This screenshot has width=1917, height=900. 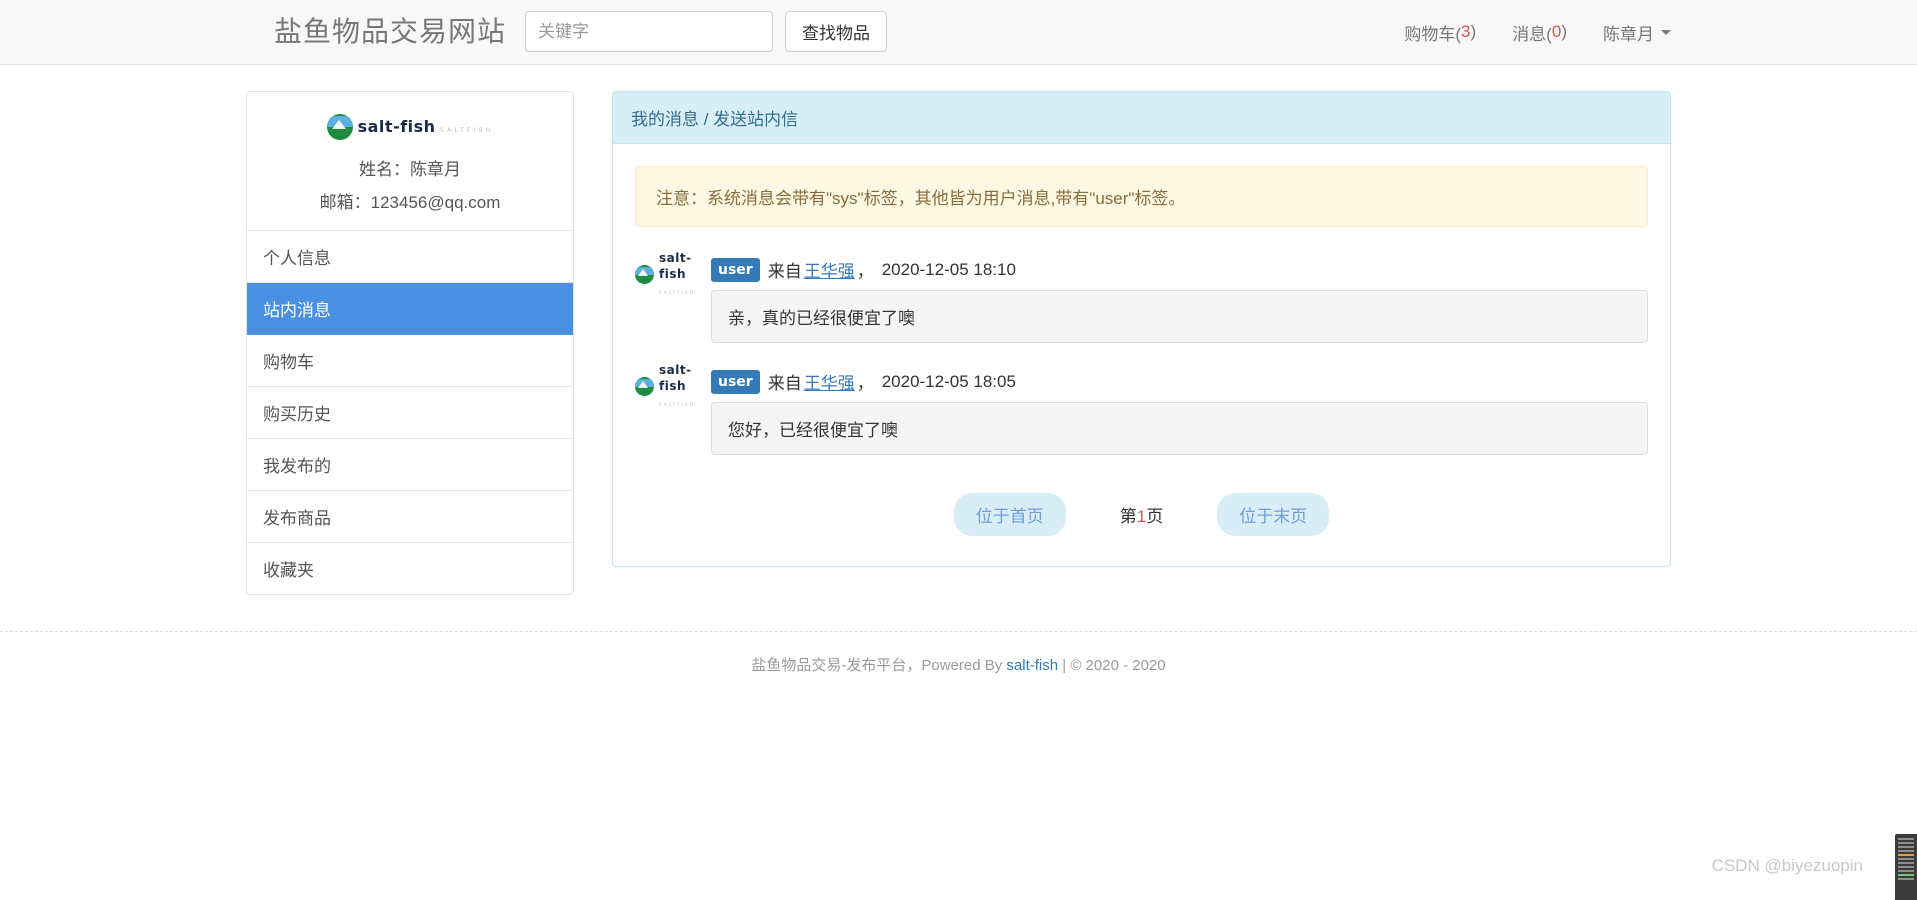 I want to click on sidebar-item-my-posts: 我发布的, so click(x=410, y=465).